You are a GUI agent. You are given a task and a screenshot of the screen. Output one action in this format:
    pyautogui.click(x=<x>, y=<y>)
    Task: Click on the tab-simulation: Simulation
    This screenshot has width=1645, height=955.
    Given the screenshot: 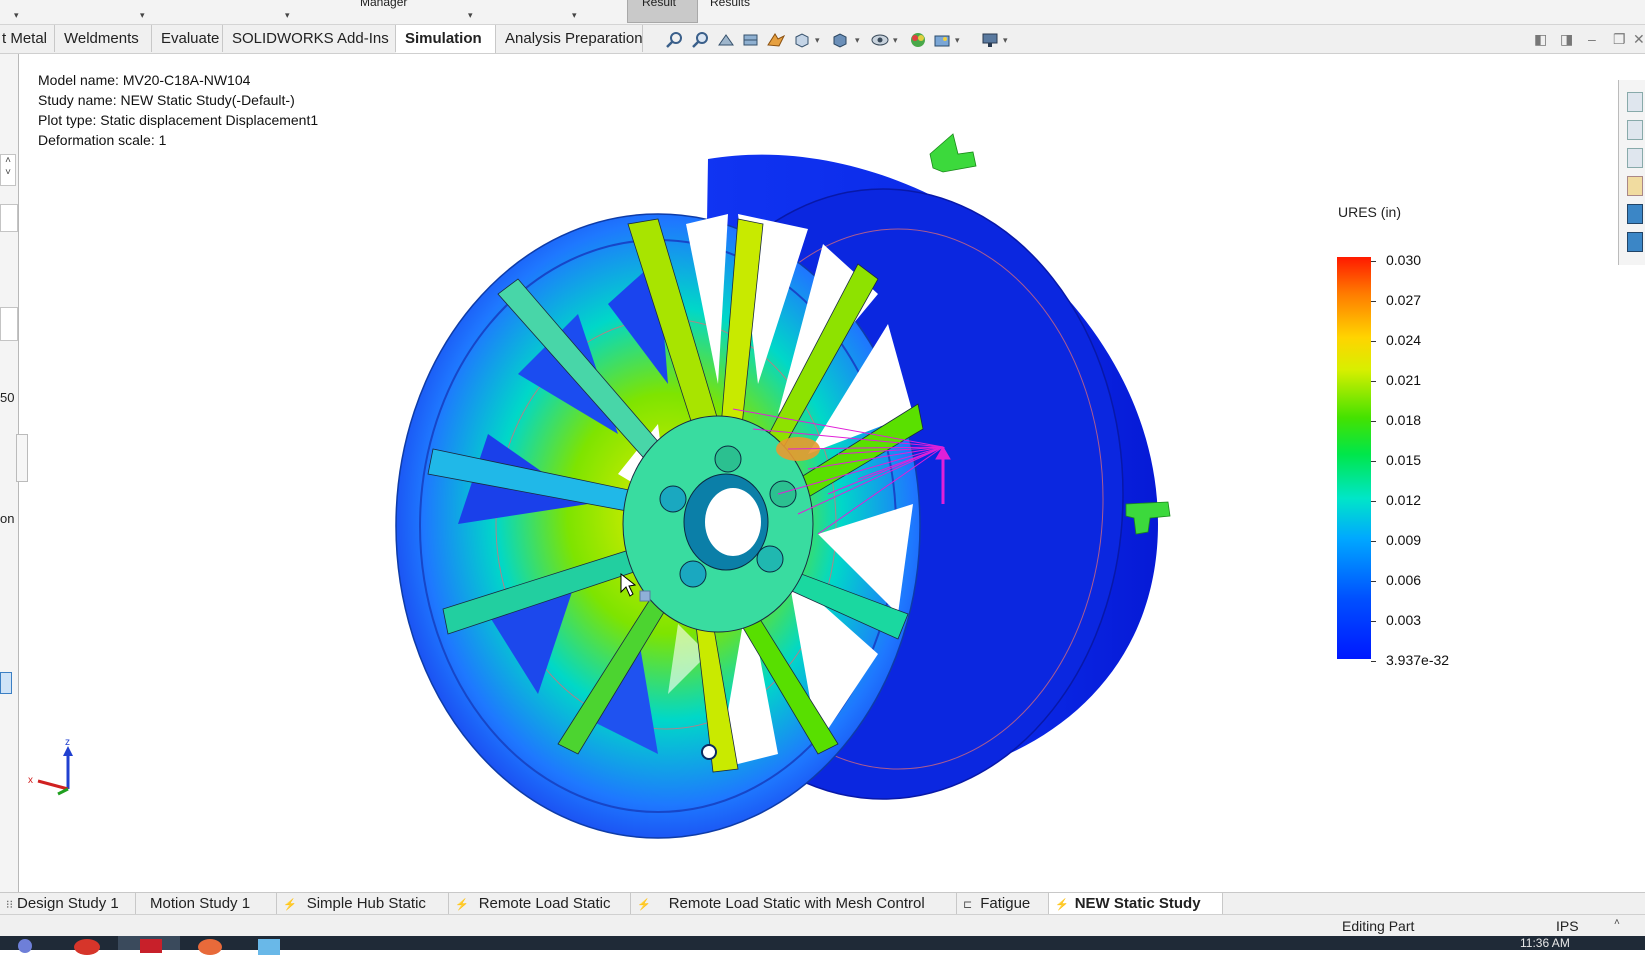 What is the action you would take?
    pyautogui.click(x=446, y=39)
    